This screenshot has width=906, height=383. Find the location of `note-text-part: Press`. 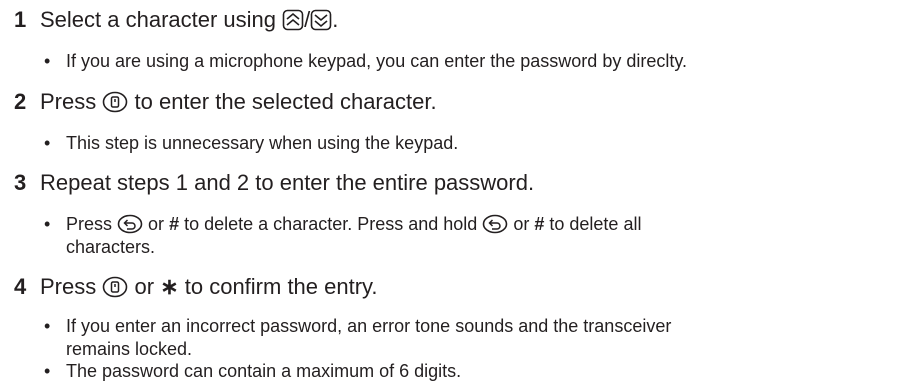

note-text-part: Press is located at coordinates (89, 224).